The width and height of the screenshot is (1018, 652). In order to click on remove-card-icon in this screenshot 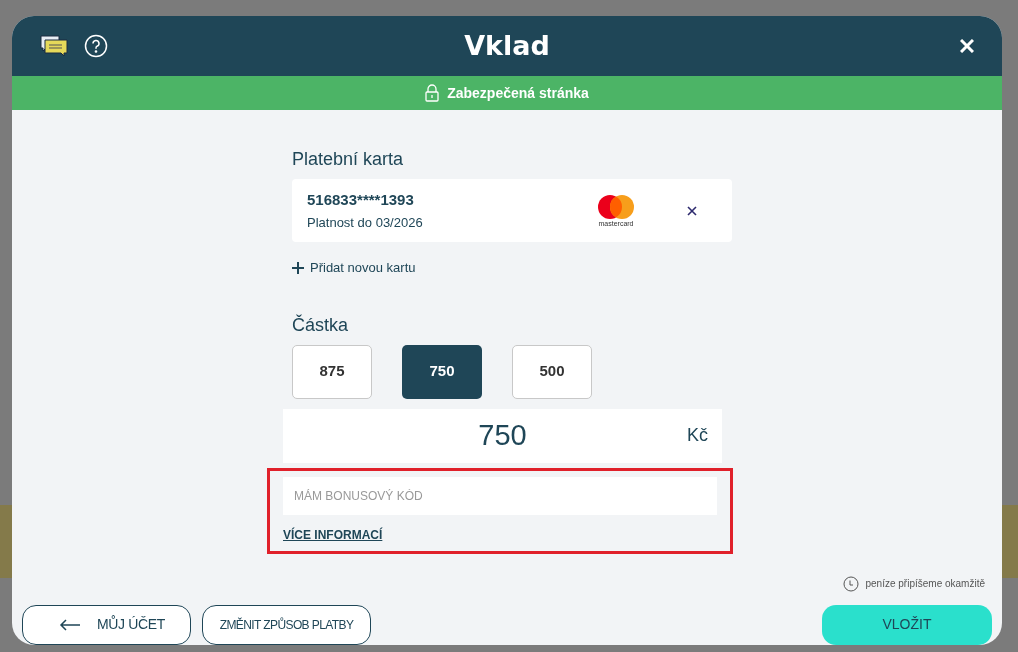, I will do `click(692, 210)`.